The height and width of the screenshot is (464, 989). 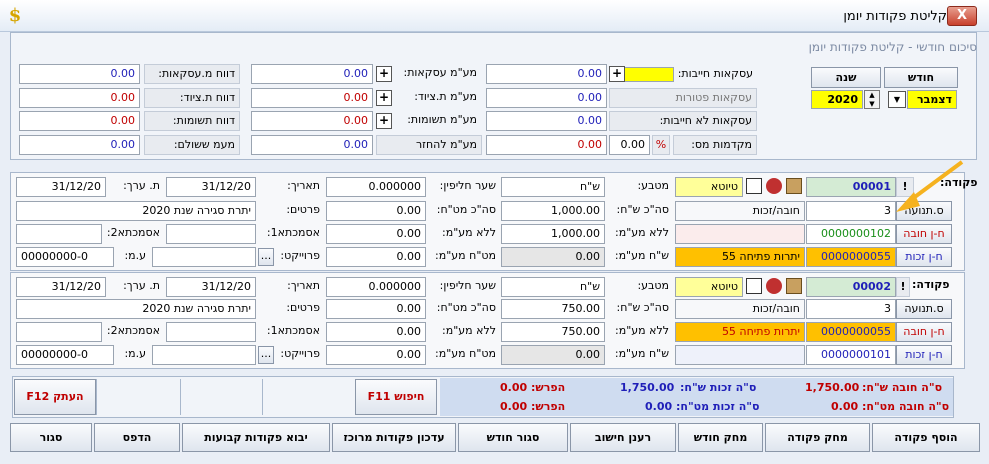 What do you see at coordinates (932, 99) in the screenshot?
I see `month-select: דצמבר` at bounding box center [932, 99].